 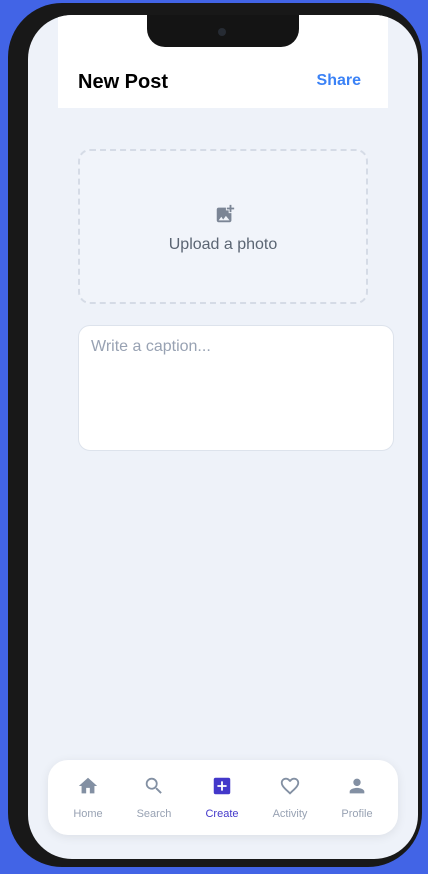 I want to click on tab-label: Profile, so click(x=357, y=814).